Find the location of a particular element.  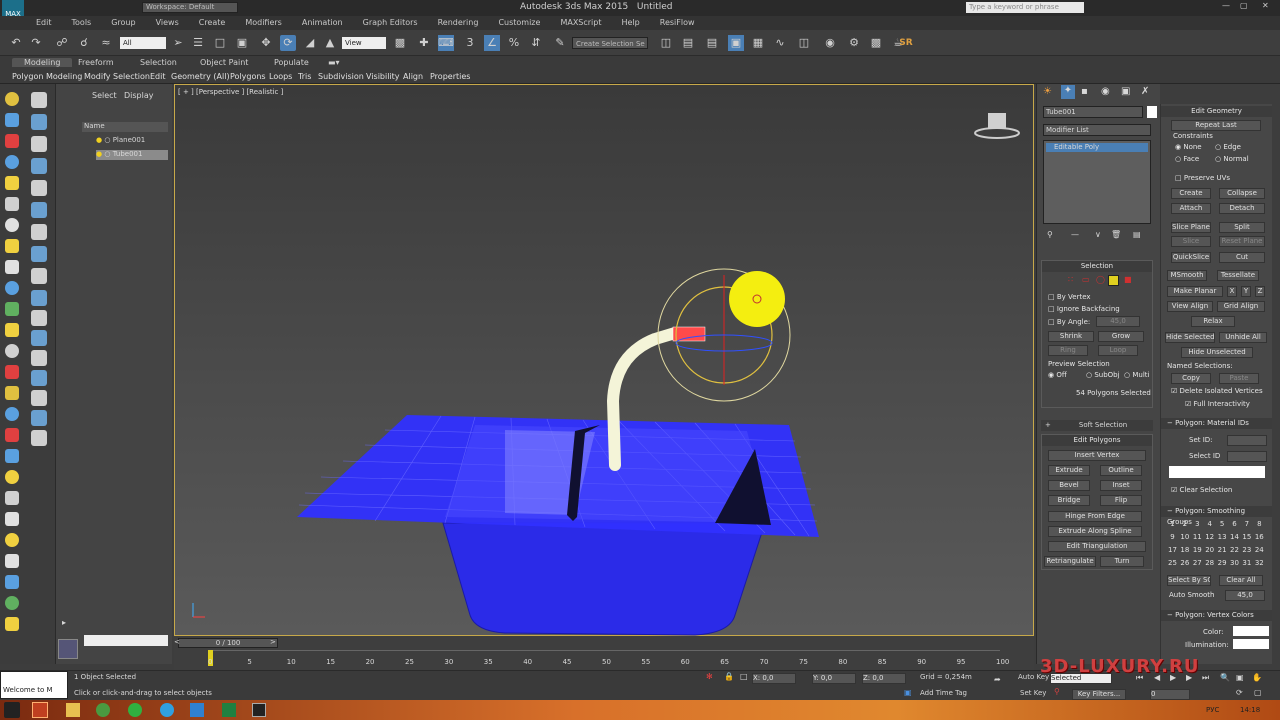

select-object-icon: ➢ is located at coordinates (178, 43).